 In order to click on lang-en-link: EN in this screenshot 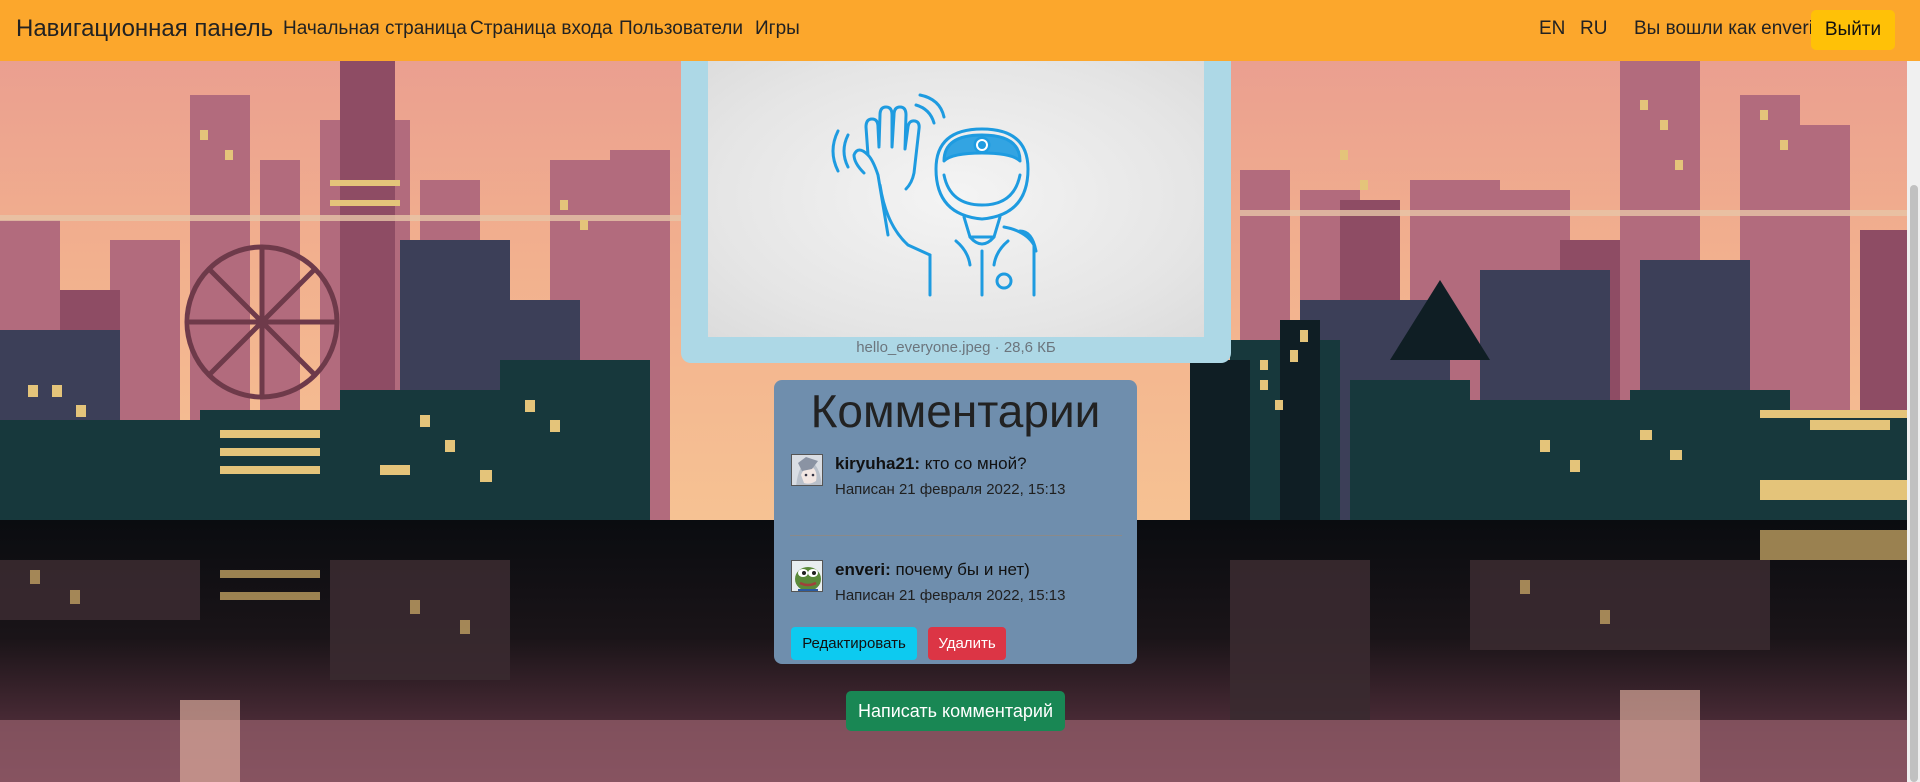, I will do `click(1552, 29)`.